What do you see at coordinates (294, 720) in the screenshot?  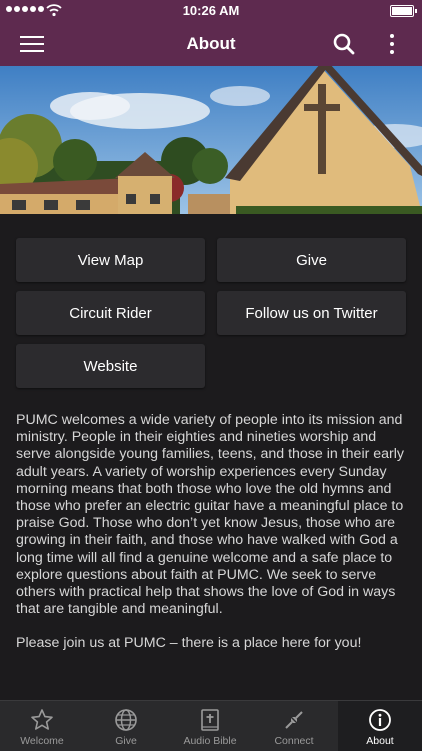 I see `connect-icon` at bounding box center [294, 720].